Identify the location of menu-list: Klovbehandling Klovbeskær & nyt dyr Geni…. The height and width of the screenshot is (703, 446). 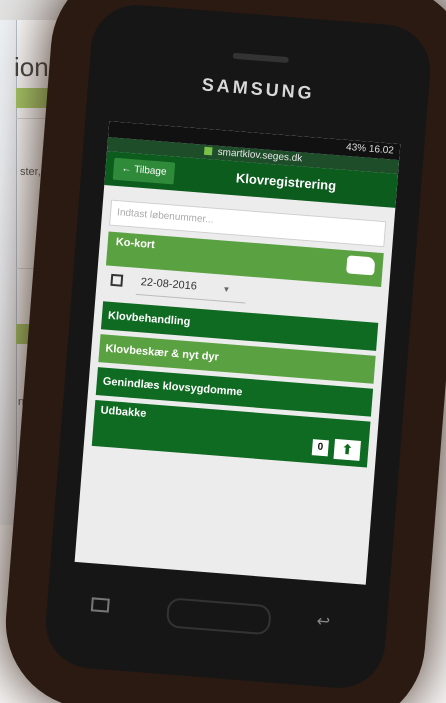
(237, 359).